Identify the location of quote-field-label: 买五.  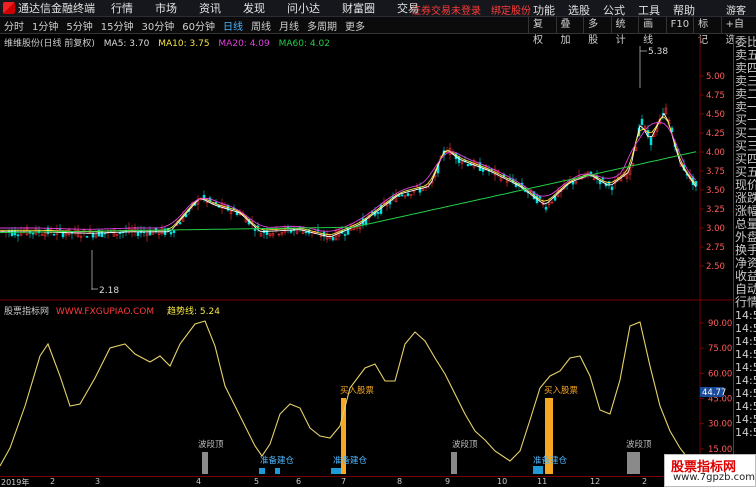
(745, 172).